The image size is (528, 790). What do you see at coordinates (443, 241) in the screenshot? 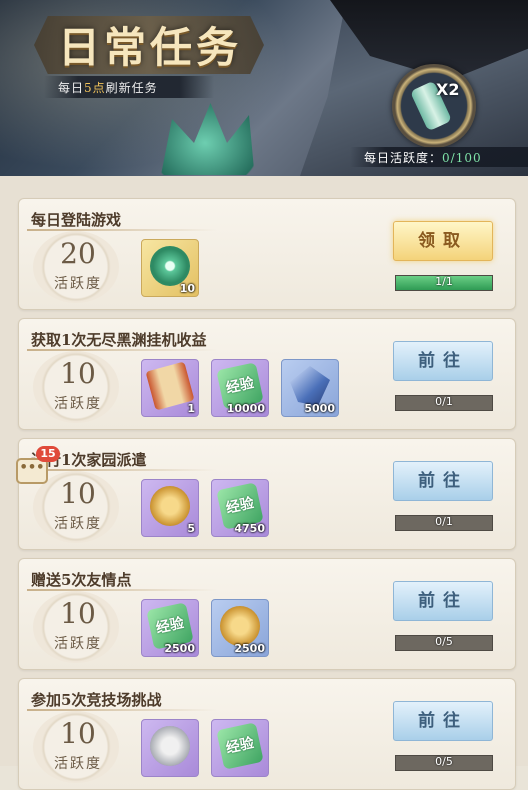
I see `claim-button: 领取` at bounding box center [443, 241].